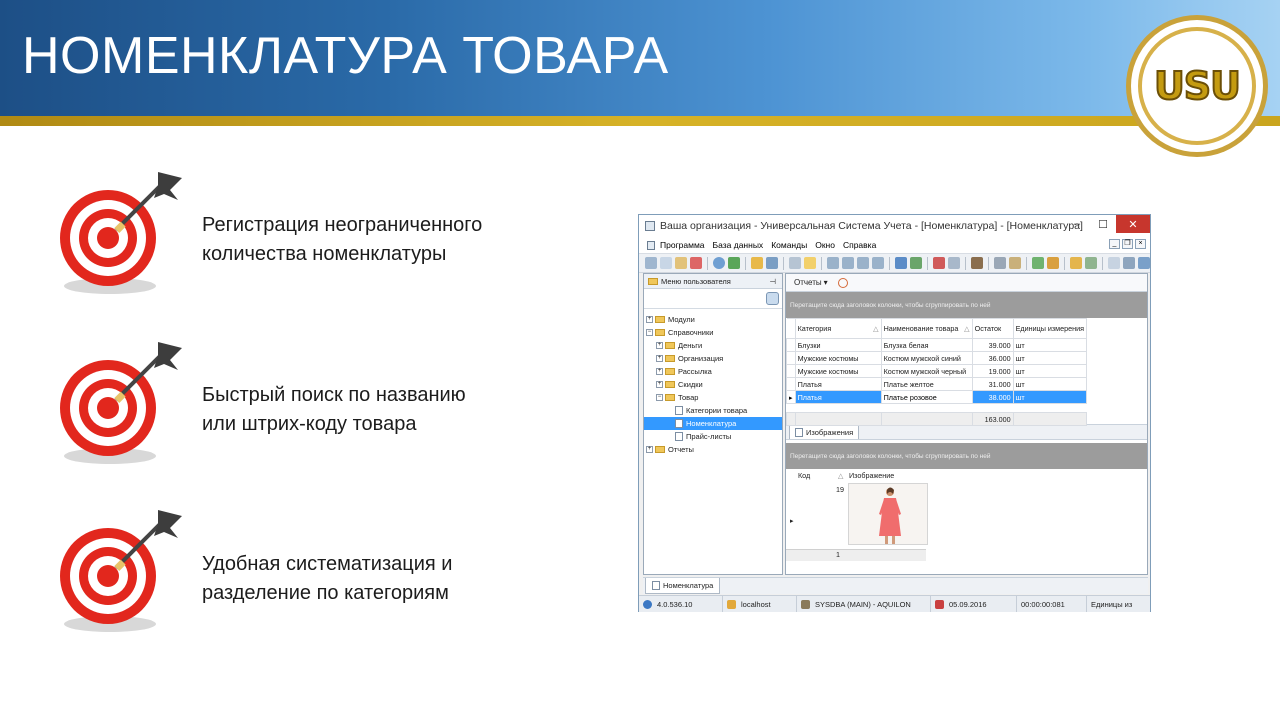 This screenshot has height=720, width=1280. What do you see at coordinates (992, 328) in the screenshot?
I see `column-header-stock: Остаток` at bounding box center [992, 328].